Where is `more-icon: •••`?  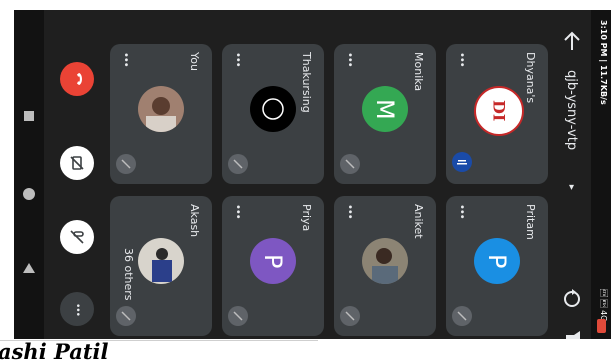
more-icon: ••• is located at coordinates (77, 309).